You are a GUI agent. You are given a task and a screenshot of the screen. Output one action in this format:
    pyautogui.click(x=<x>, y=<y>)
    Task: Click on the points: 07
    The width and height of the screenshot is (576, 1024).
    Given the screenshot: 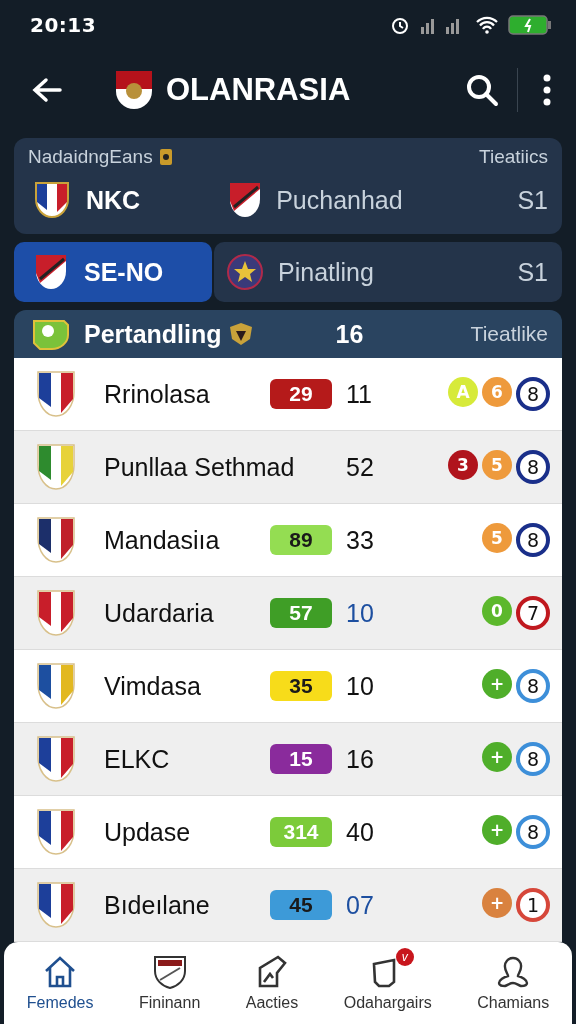 What is the action you would take?
    pyautogui.click(x=360, y=905)
    